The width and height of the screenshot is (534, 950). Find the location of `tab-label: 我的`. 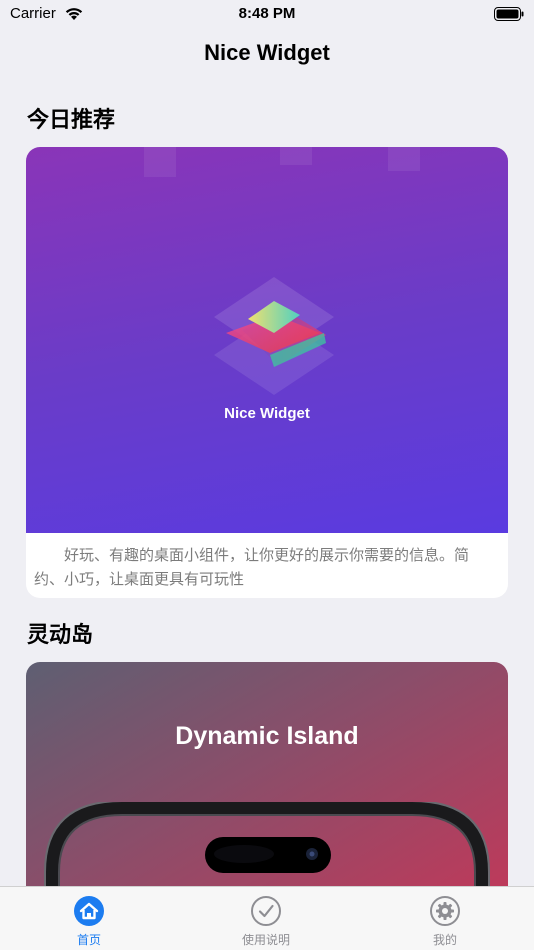

tab-label: 我的 is located at coordinates (444, 940).